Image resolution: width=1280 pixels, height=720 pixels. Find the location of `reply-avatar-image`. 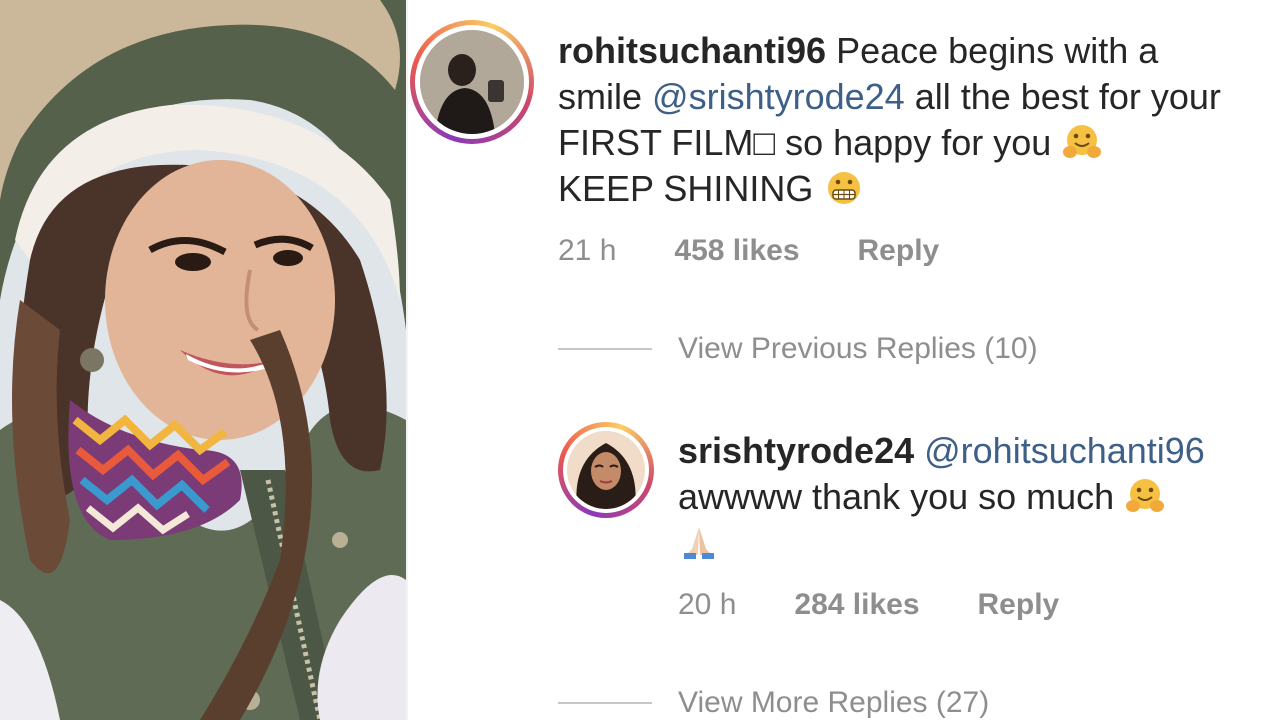

reply-avatar-image is located at coordinates (606, 470).